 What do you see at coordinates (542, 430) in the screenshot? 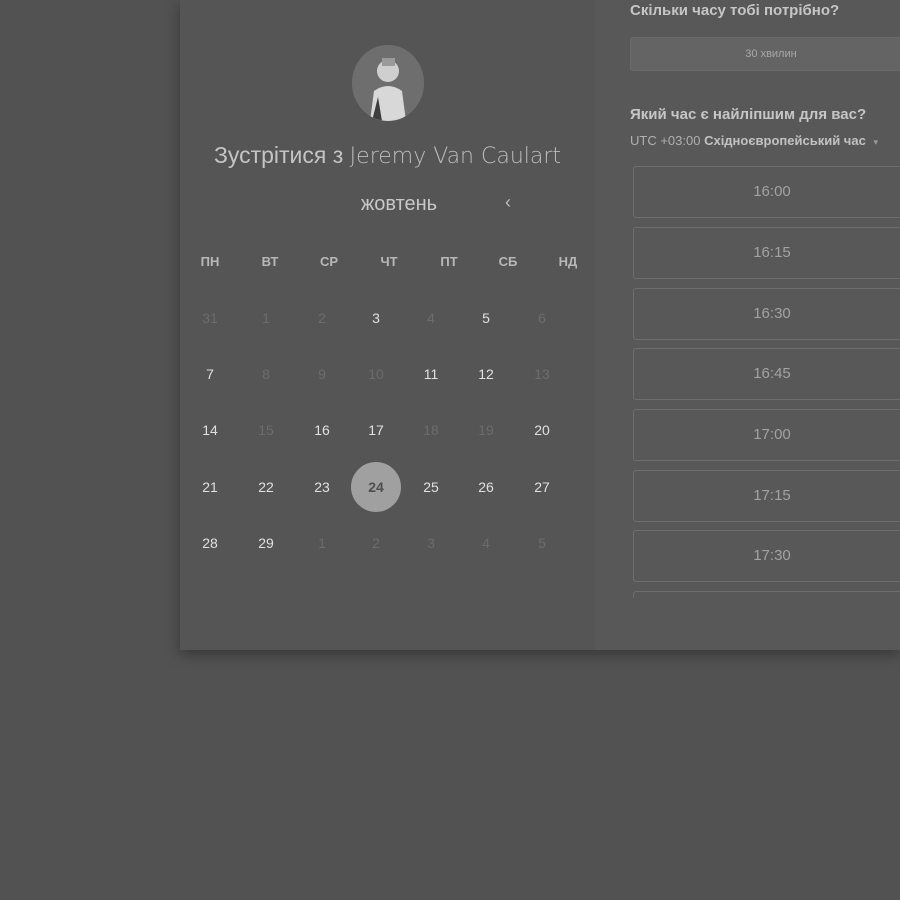
I see `calendar-day: 20` at bounding box center [542, 430].